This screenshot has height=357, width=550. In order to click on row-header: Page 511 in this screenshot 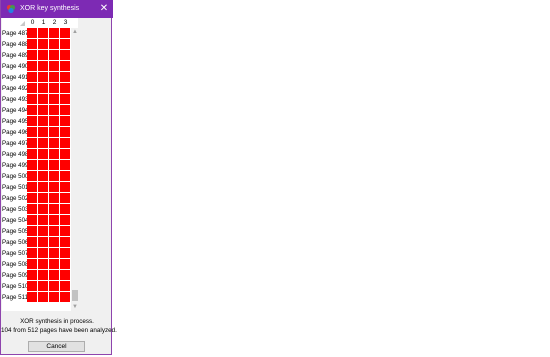, I will do `click(15, 297)`.